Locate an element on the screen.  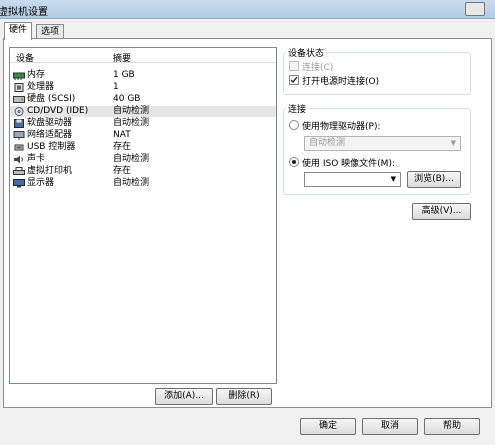
device-summary: 1 GB is located at coordinates (124, 75).